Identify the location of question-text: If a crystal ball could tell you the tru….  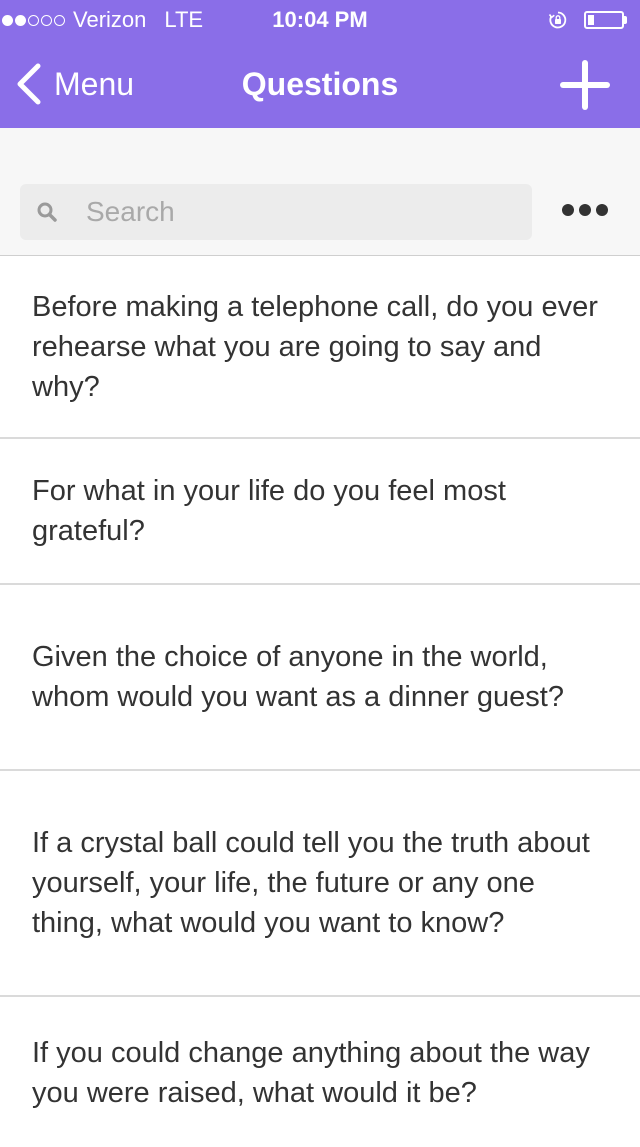
(311, 883).